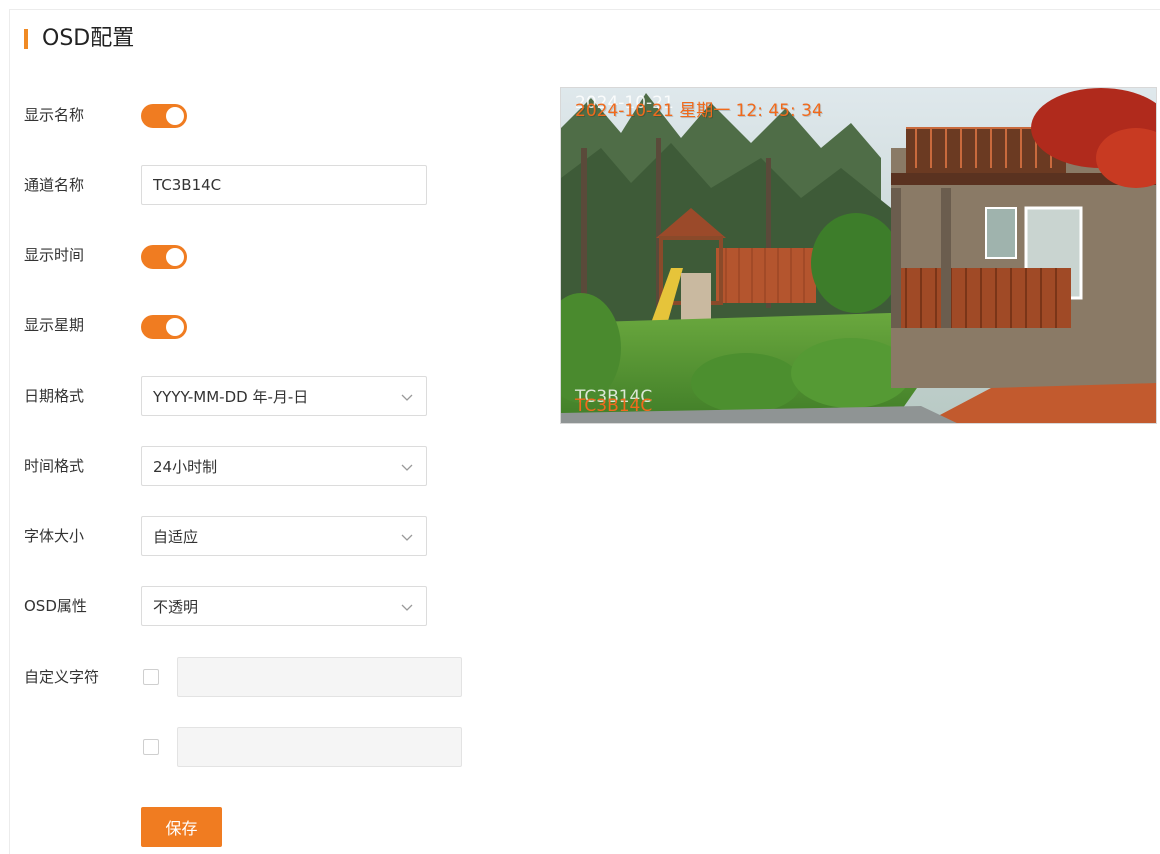 This screenshot has height=854, width=1160. What do you see at coordinates (151, 747) in the screenshot?
I see `custom-char-2-checkbox` at bounding box center [151, 747].